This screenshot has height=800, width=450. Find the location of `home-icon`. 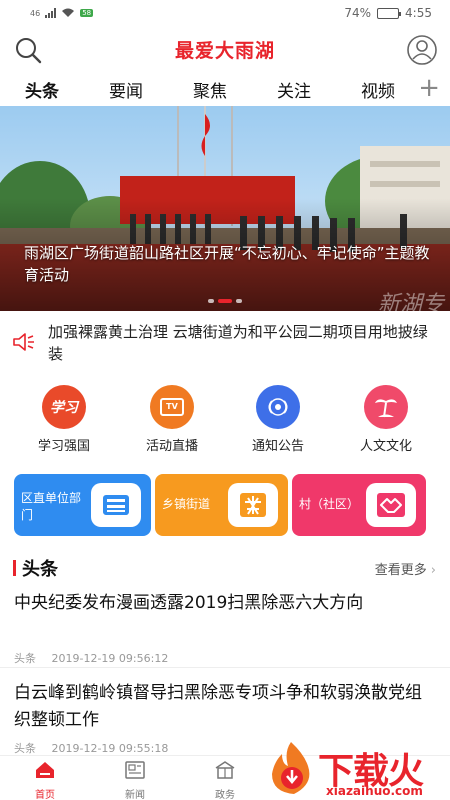

home-icon is located at coordinates (45, 770).